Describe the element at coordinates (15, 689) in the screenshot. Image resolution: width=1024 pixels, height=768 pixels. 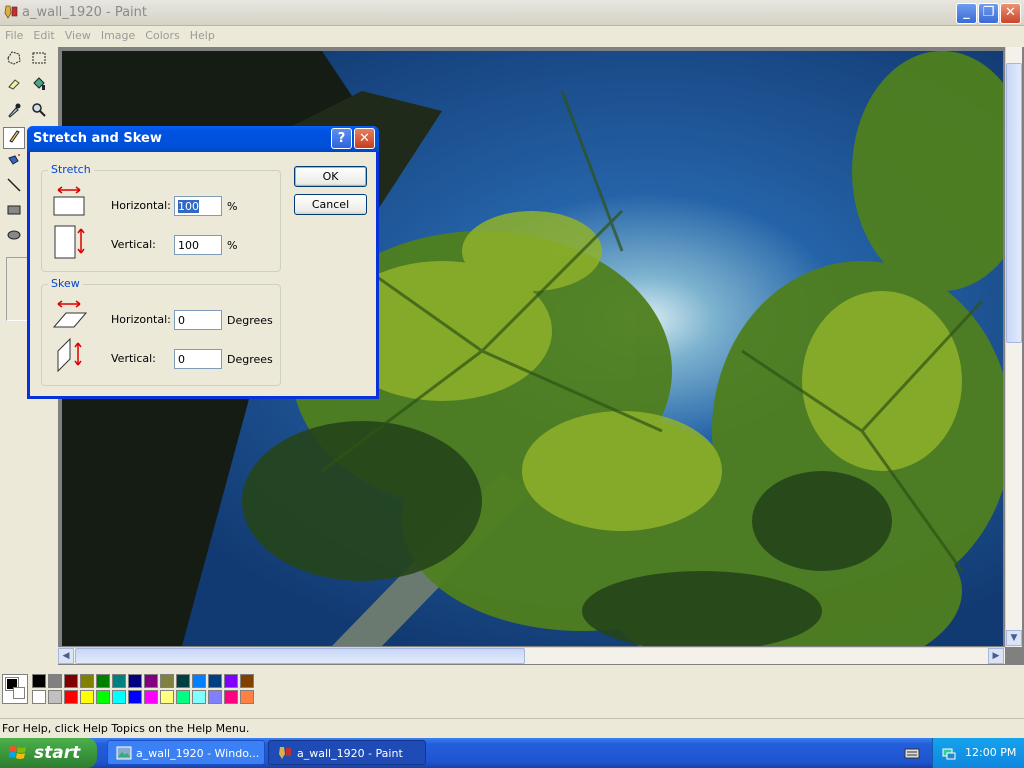
I see `current-colors` at that location.